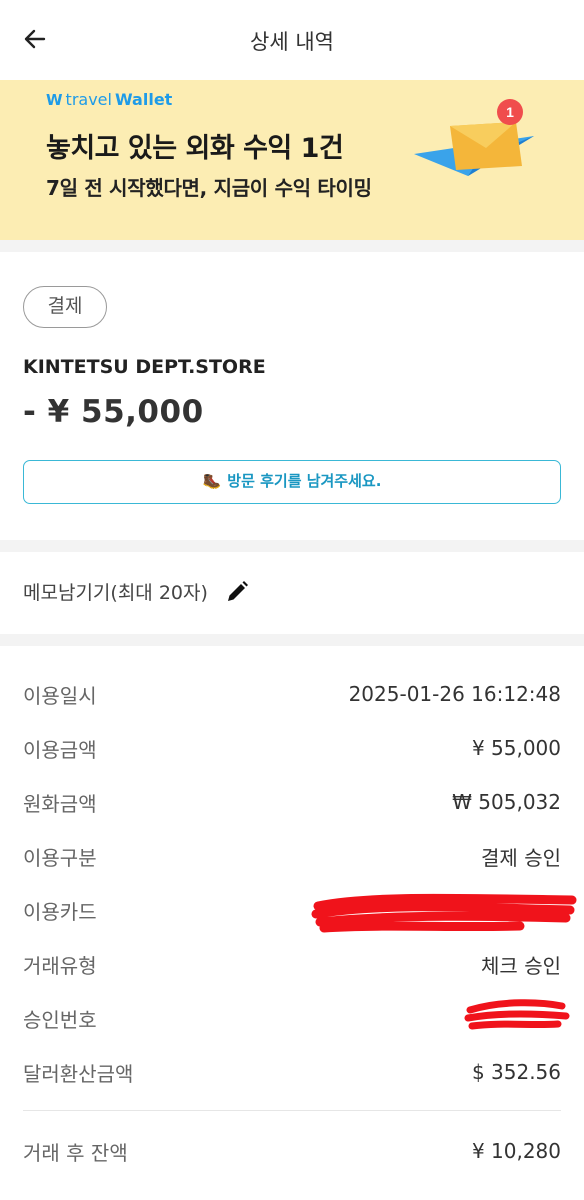 The image size is (584, 1200). What do you see at coordinates (521, 857) in the screenshot?
I see `detail-value: 결제 승인` at bounding box center [521, 857].